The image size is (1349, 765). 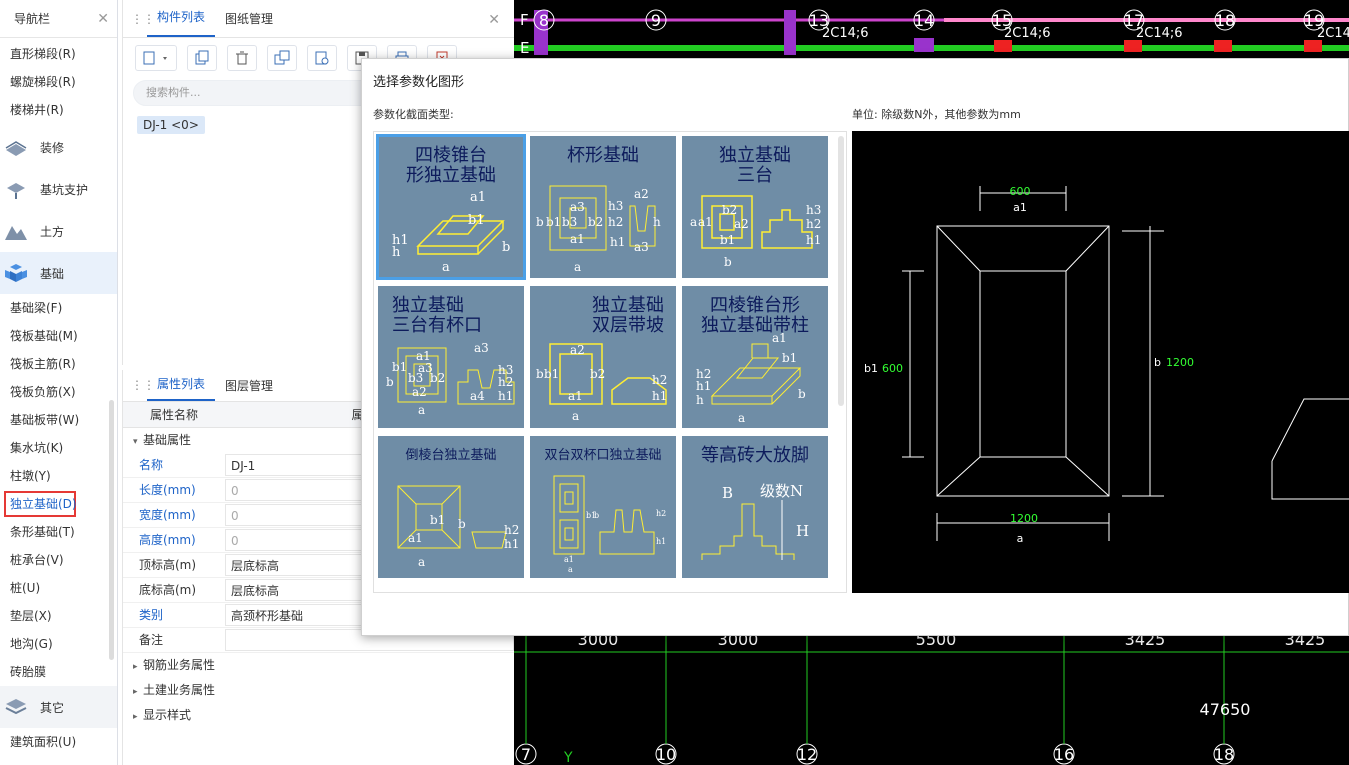 I want to click on trash-icon, so click(x=242, y=58).